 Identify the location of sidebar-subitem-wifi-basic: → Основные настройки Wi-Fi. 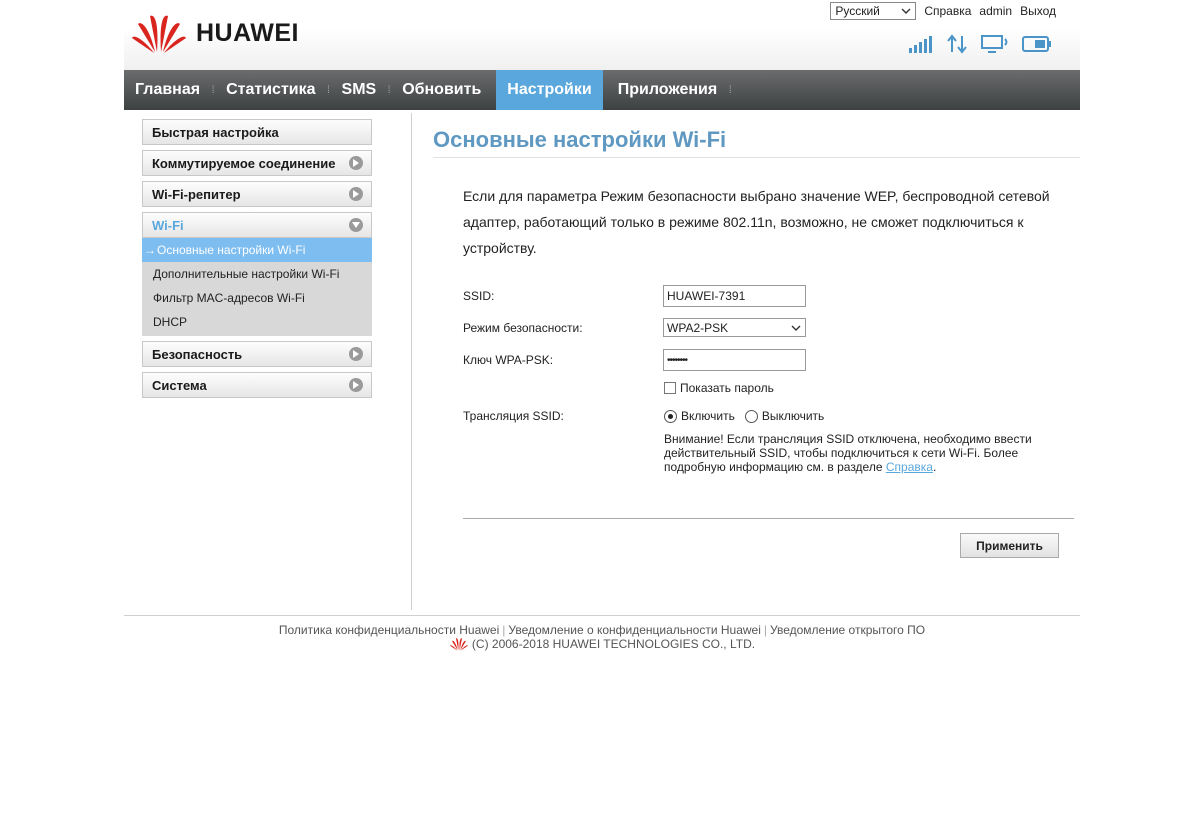
(257, 250).